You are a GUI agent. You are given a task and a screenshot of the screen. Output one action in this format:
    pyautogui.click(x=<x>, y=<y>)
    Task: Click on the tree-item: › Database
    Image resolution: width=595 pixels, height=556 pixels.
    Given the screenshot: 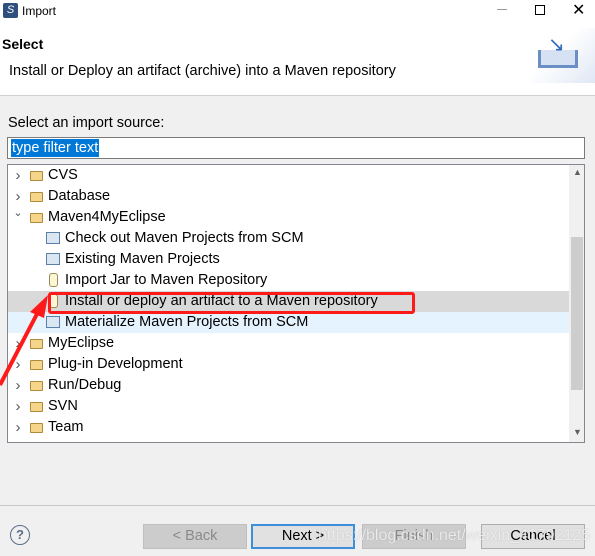 What is the action you would take?
    pyautogui.click(x=288, y=196)
    